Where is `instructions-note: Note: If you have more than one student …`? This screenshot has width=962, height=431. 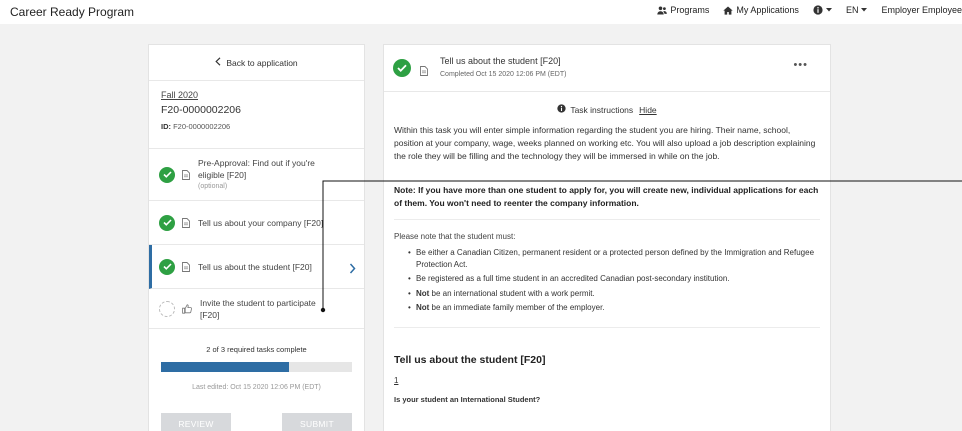 instructions-note: Note: If you have more than one student … is located at coordinates (607, 202).